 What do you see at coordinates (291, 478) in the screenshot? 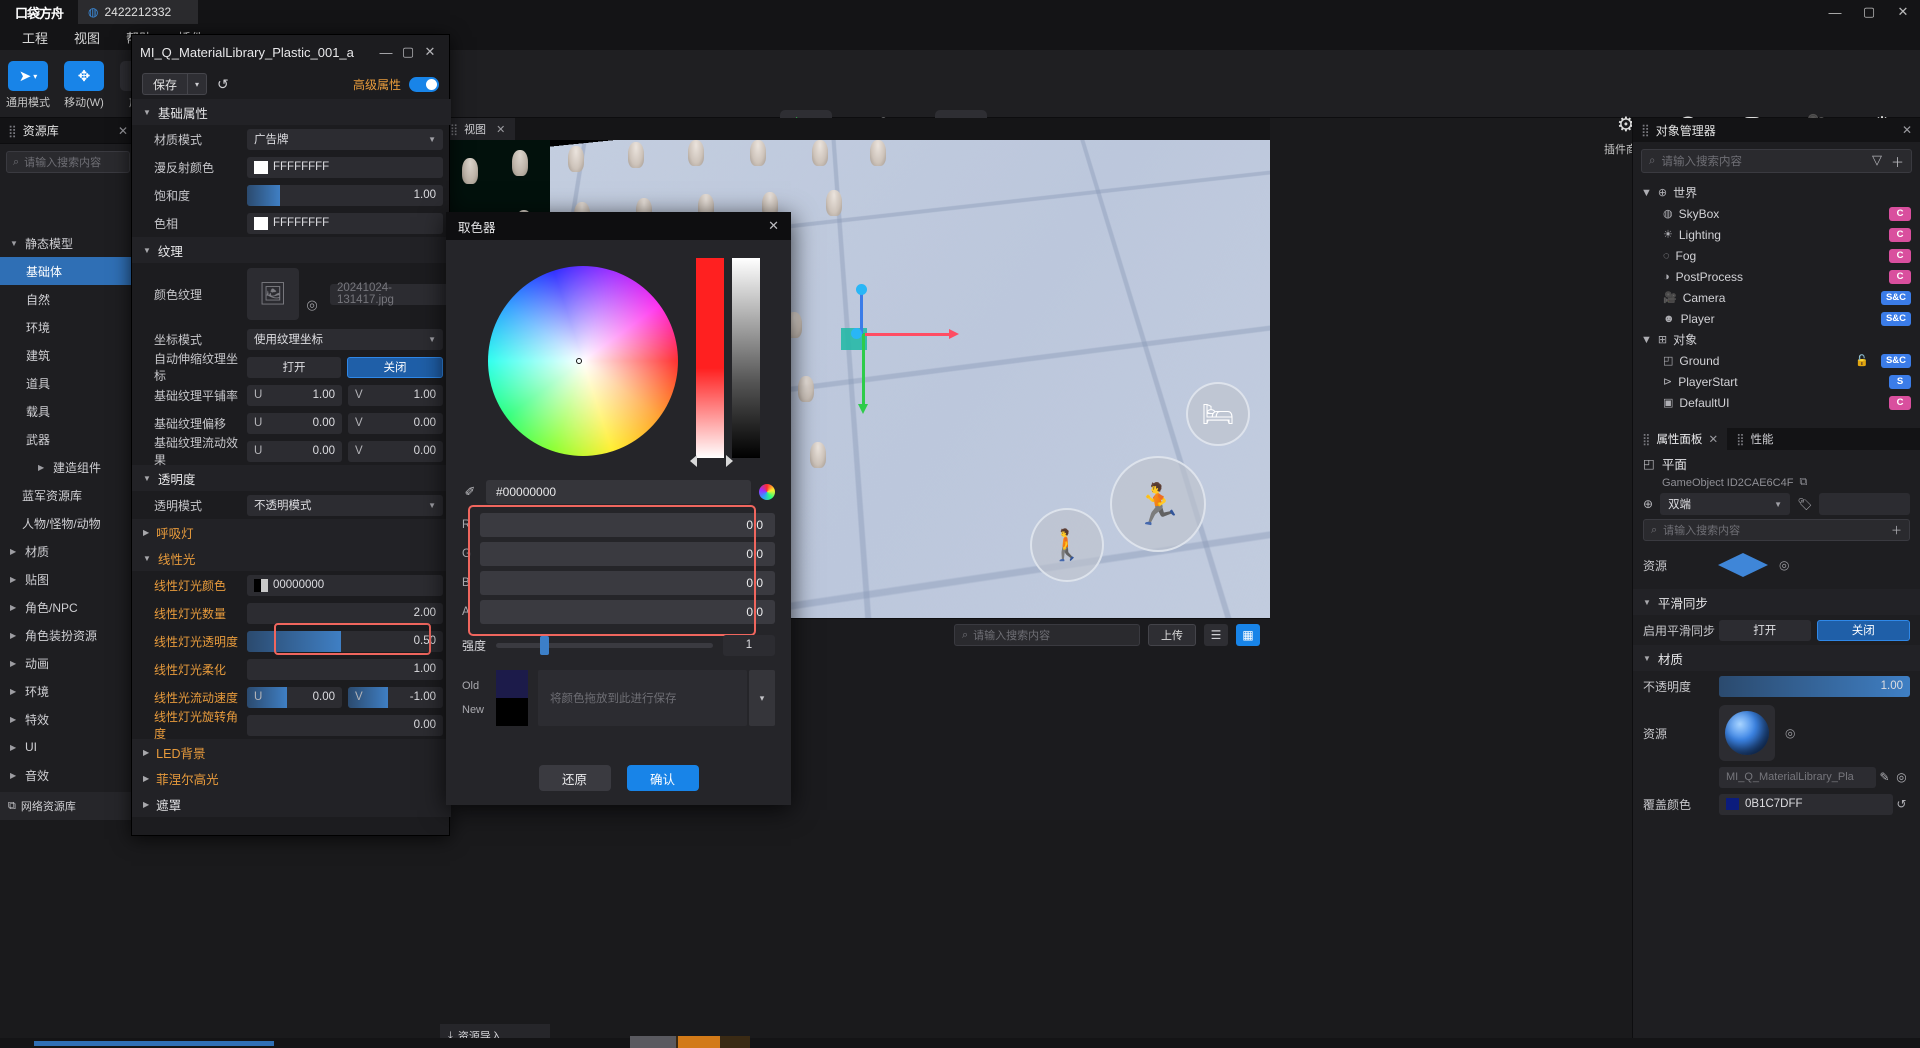
I see `section-transparency: ▼ 透明度` at bounding box center [291, 478].